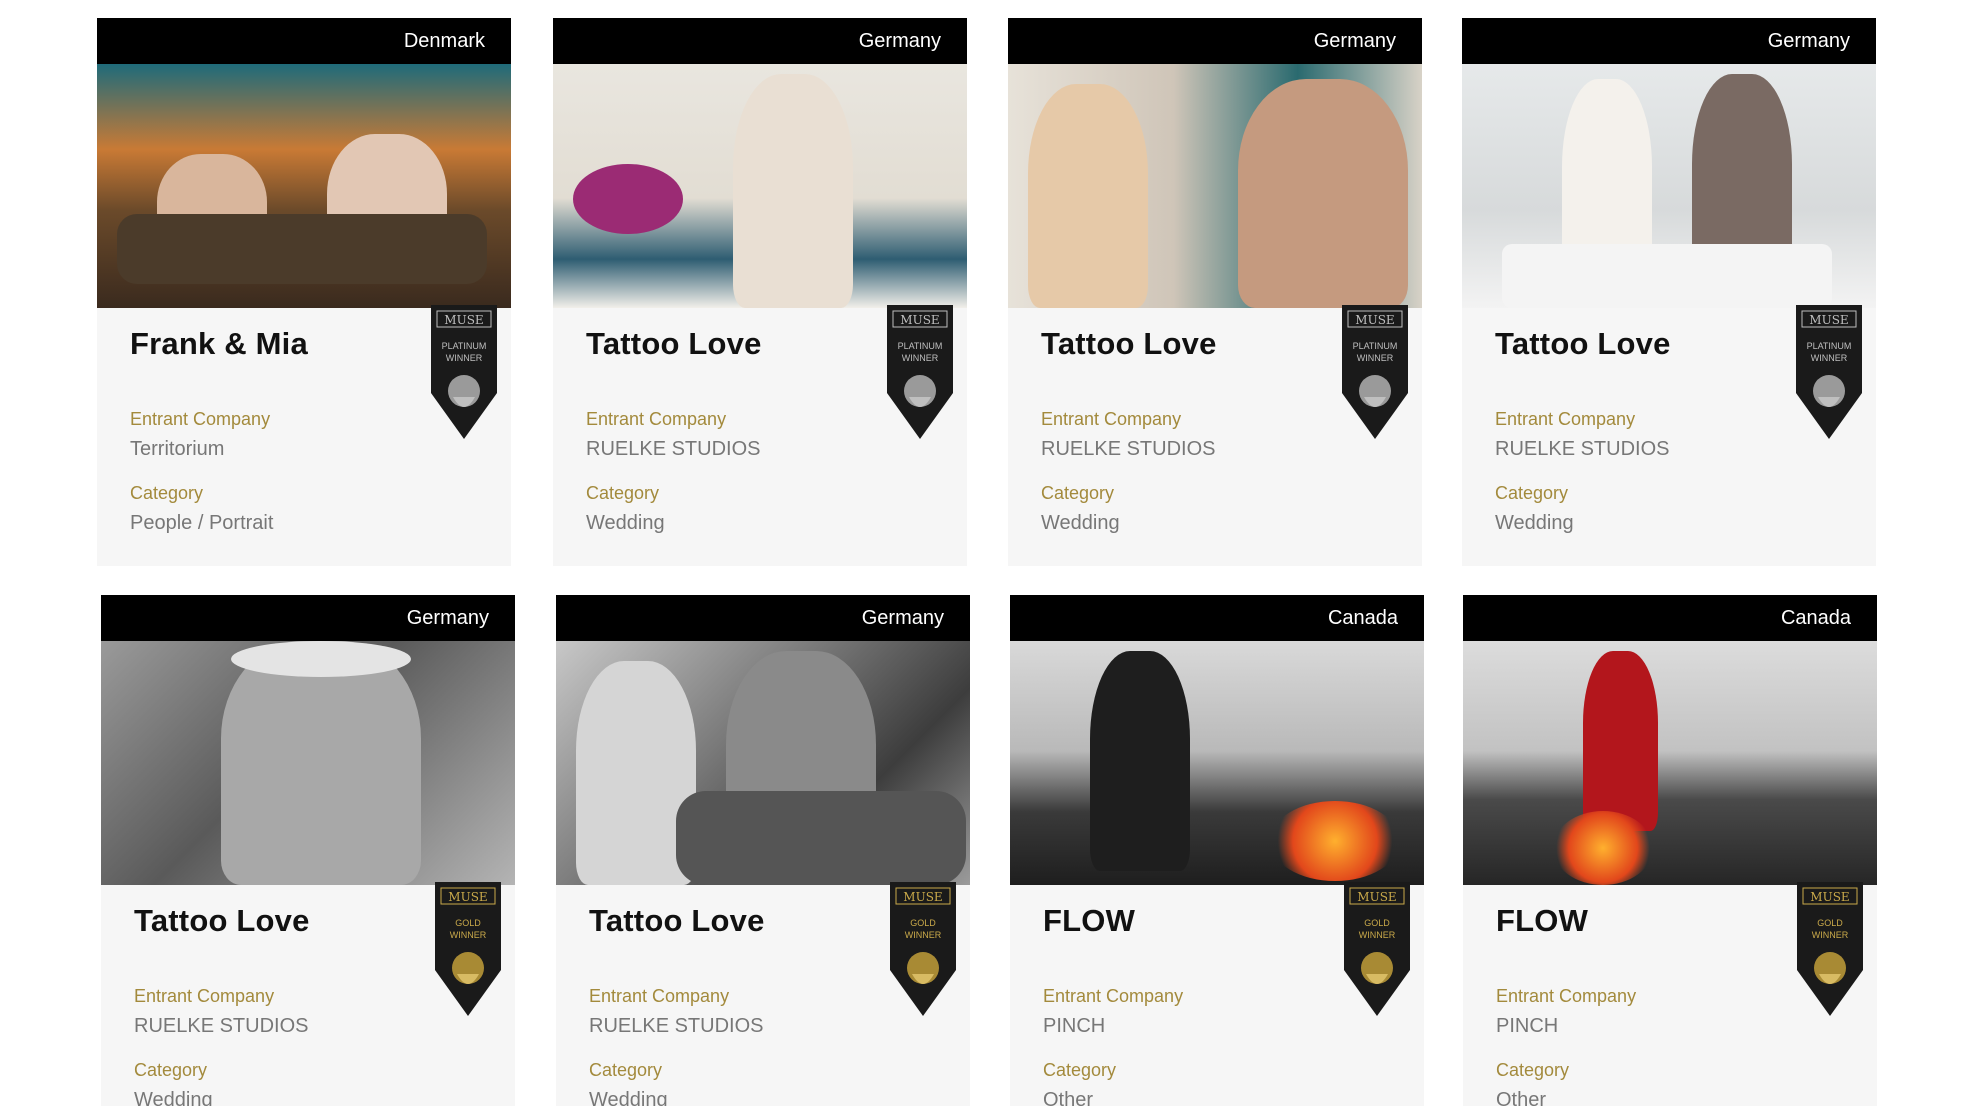 The width and height of the screenshot is (1961, 1106). I want to click on category-value: Other ___, so click(1087, 1097).